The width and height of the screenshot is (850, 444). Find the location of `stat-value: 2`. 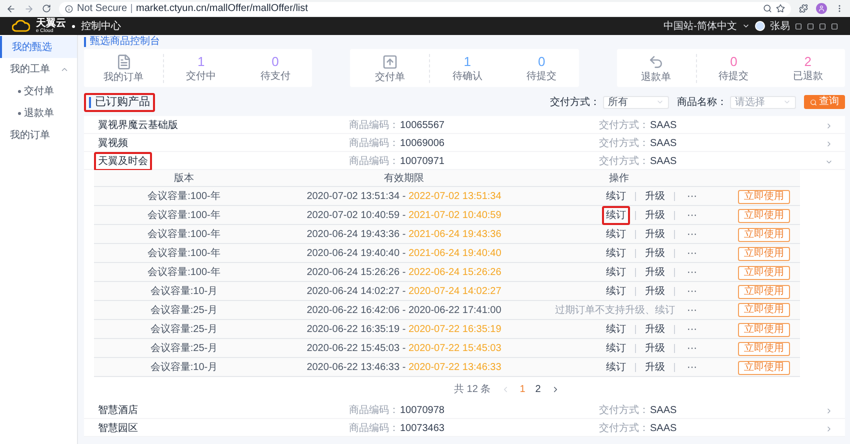

stat-value: 2 is located at coordinates (808, 61).